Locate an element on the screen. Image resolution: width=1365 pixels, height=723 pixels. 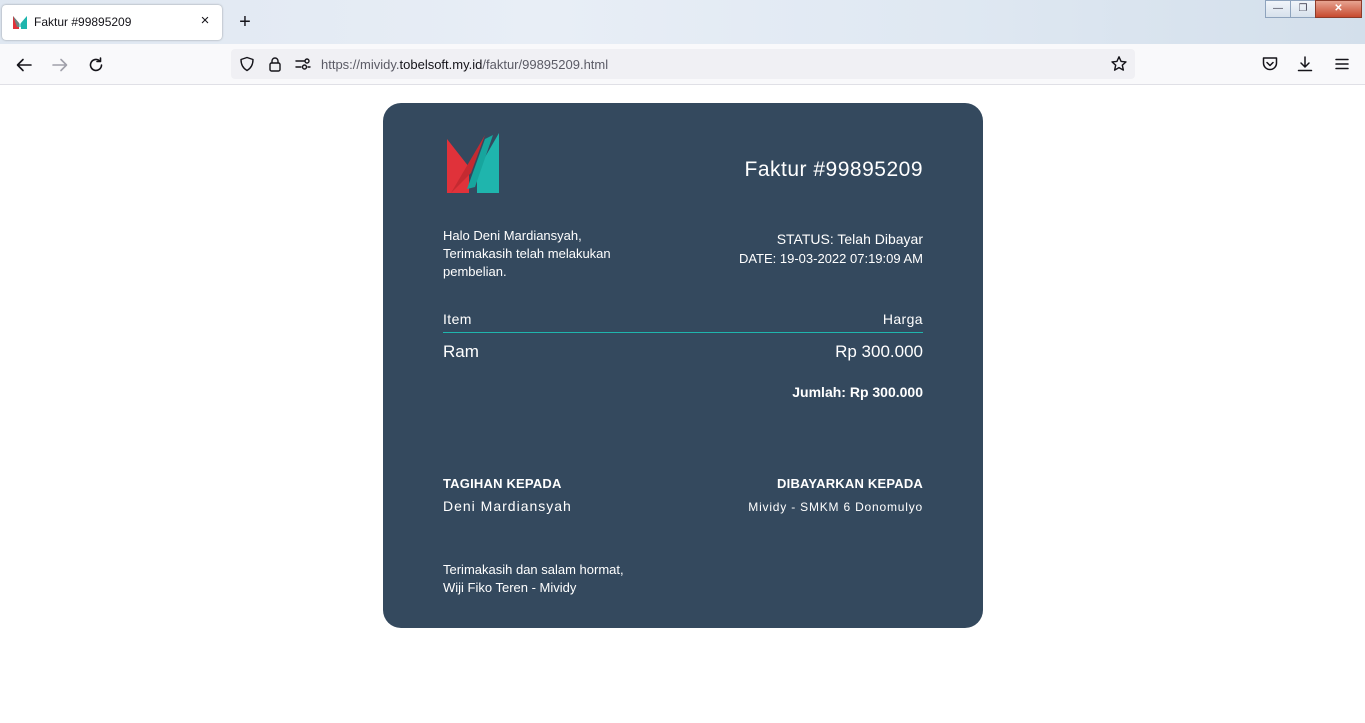
pay-to-name: Mividy - SMKM 6 Donomulyo is located at coordinates (835, 507).